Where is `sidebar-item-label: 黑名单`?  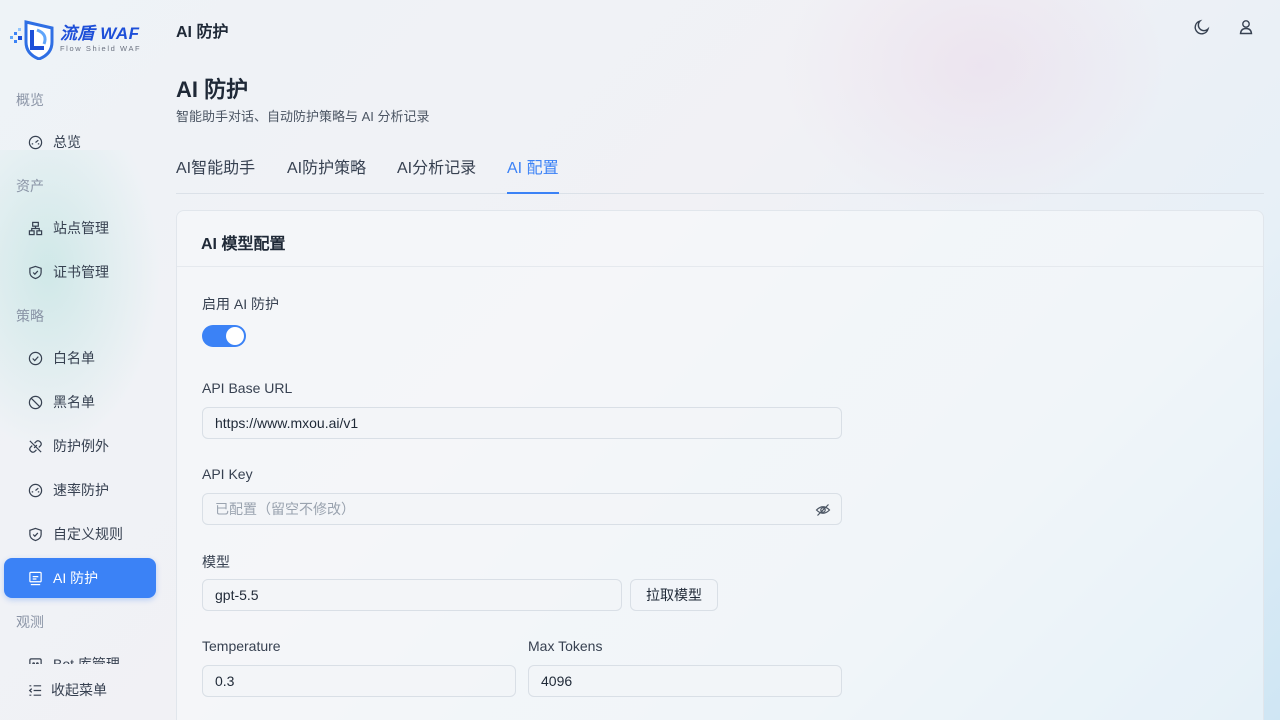 sidebar-item-label: 黑名单 is located at coordinates (74, 402).